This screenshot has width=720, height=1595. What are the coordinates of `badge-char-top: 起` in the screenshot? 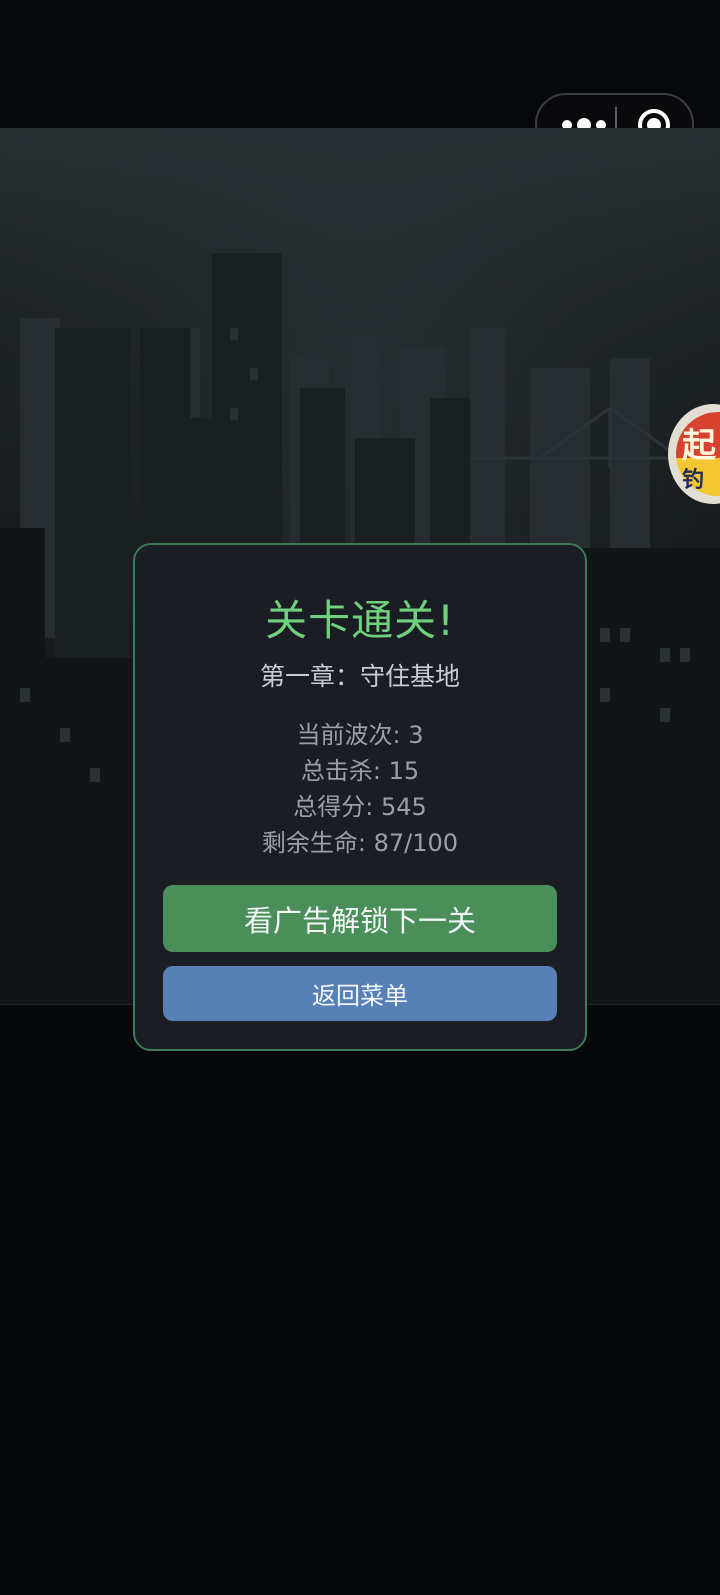 It's located at (699, 446).